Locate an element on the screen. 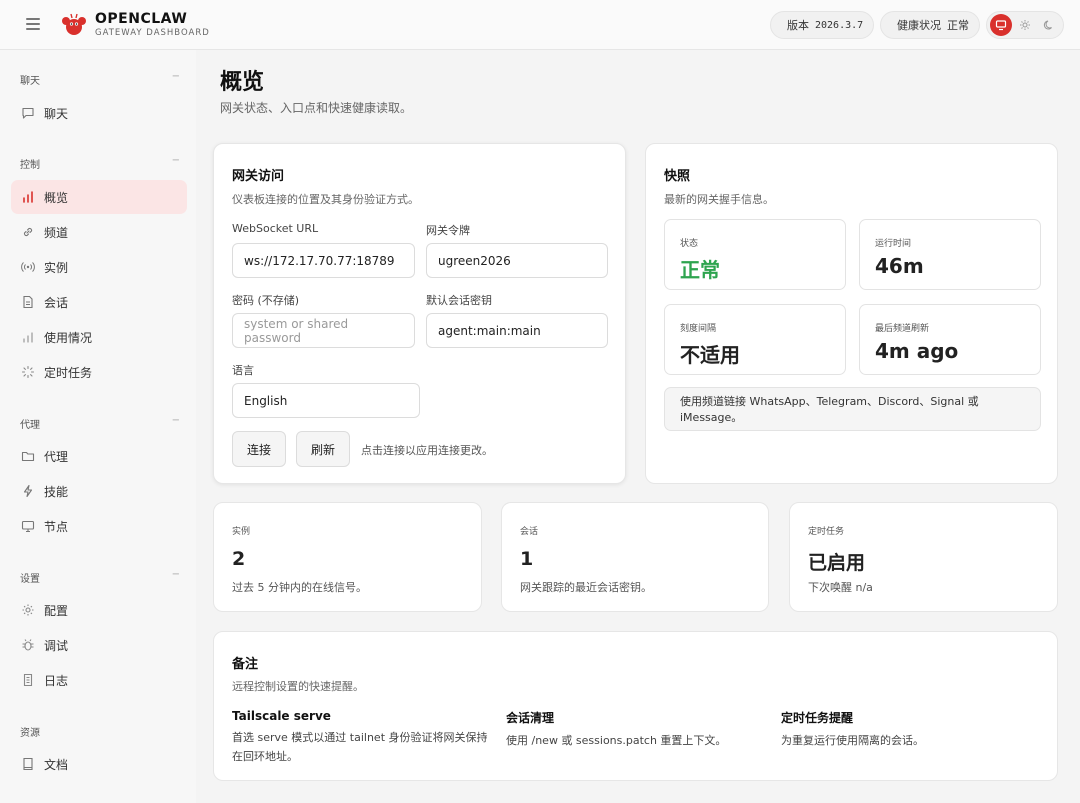  note-session-cleanup: 会话清理 使用 /new 或 sessions.patch 重置上下文。 is located at coordinates (638, 729).